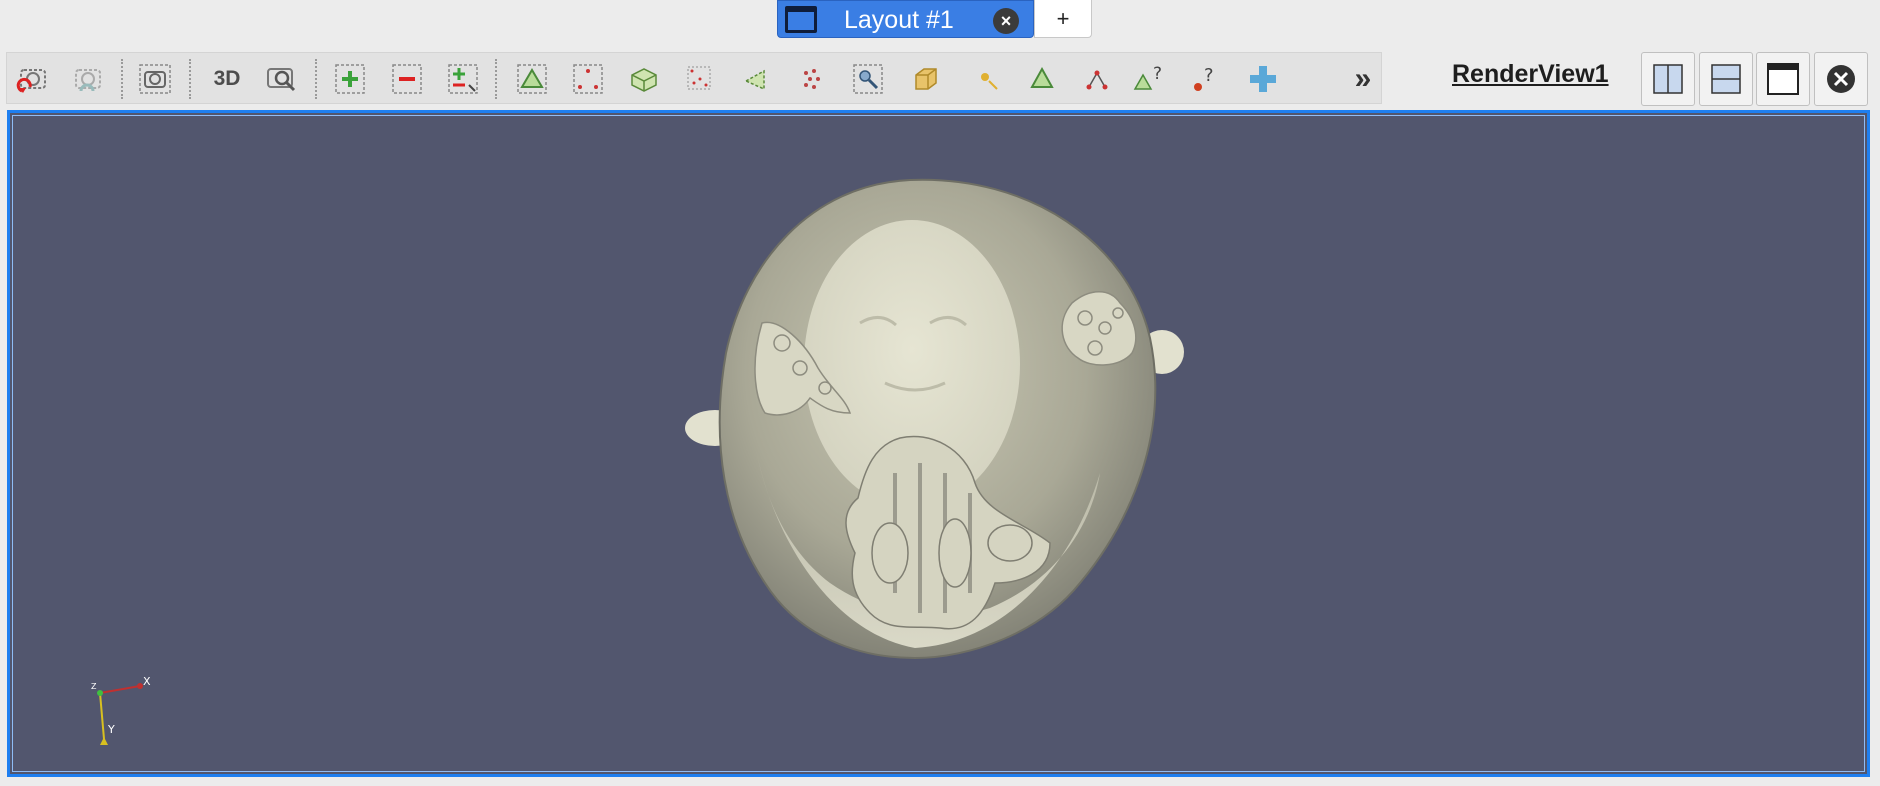  Describe the element at coordinates (1006, 21) in the screenshot. I see `close-tab-icon: ×` at that location.